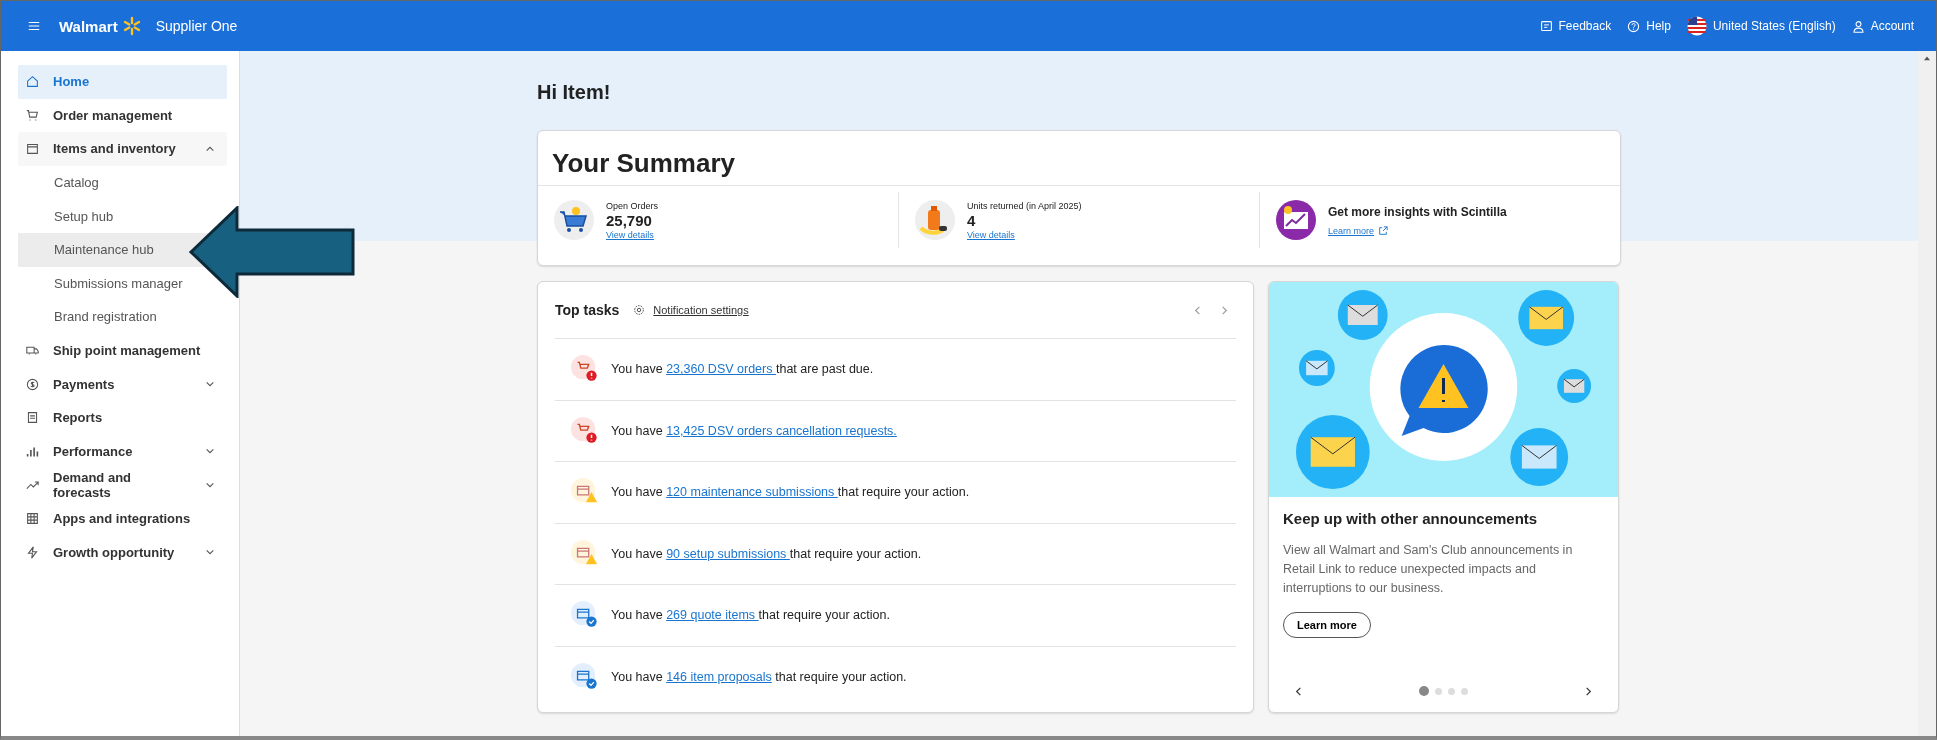 The height and width of the screenshot is (740, 1937). I want to click on flag-icon, so click(1696, 26).